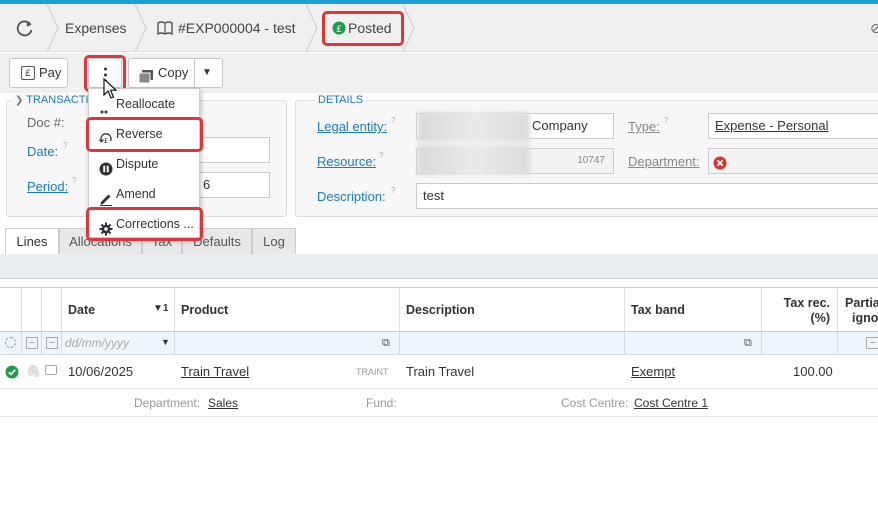 Image resolution: width=878 pixels, height=509 pixels. Describe the element at coordinates (474, 127) in the screenshot. I see `redacted-legal-entity` at that location.